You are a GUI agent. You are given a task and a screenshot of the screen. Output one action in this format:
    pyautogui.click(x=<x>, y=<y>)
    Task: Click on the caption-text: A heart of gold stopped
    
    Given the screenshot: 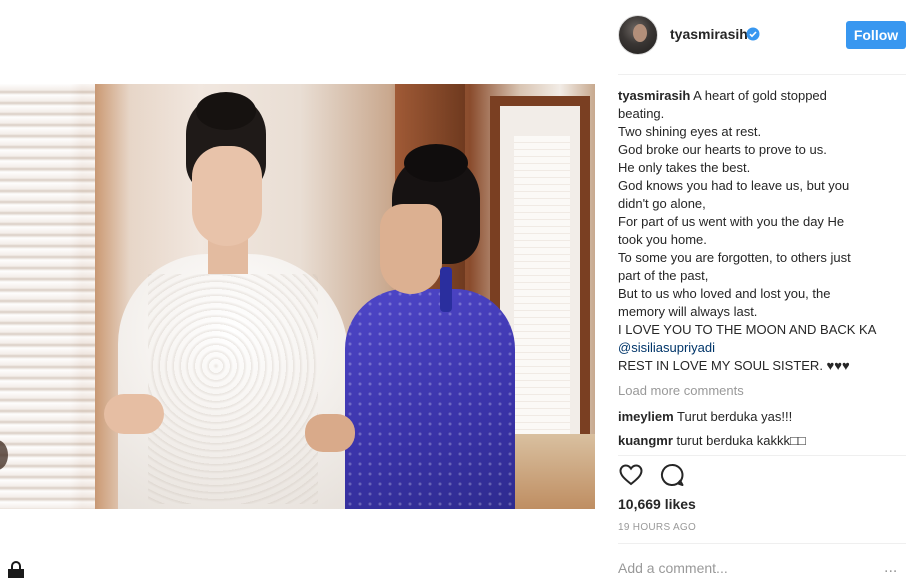 What is the action you would take?
    pyautogui.click(x=760, y=95)
    